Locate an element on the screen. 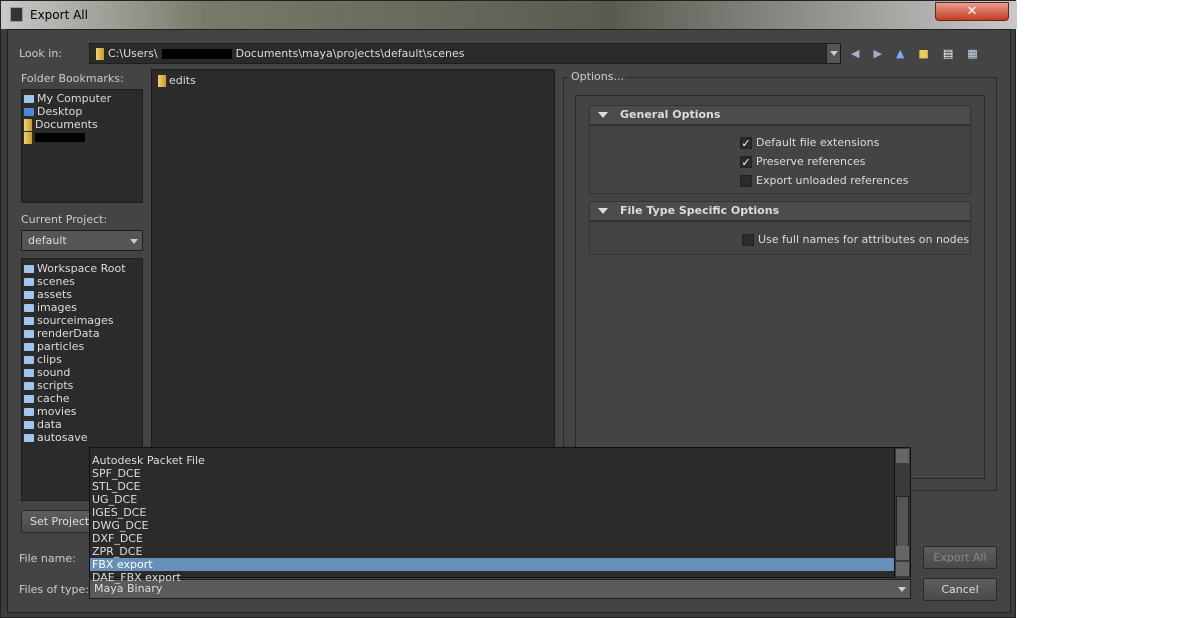 The height and width of the screenshot is (618, 1202). project-folder-item: autosave is located at coordinates (82, 437).